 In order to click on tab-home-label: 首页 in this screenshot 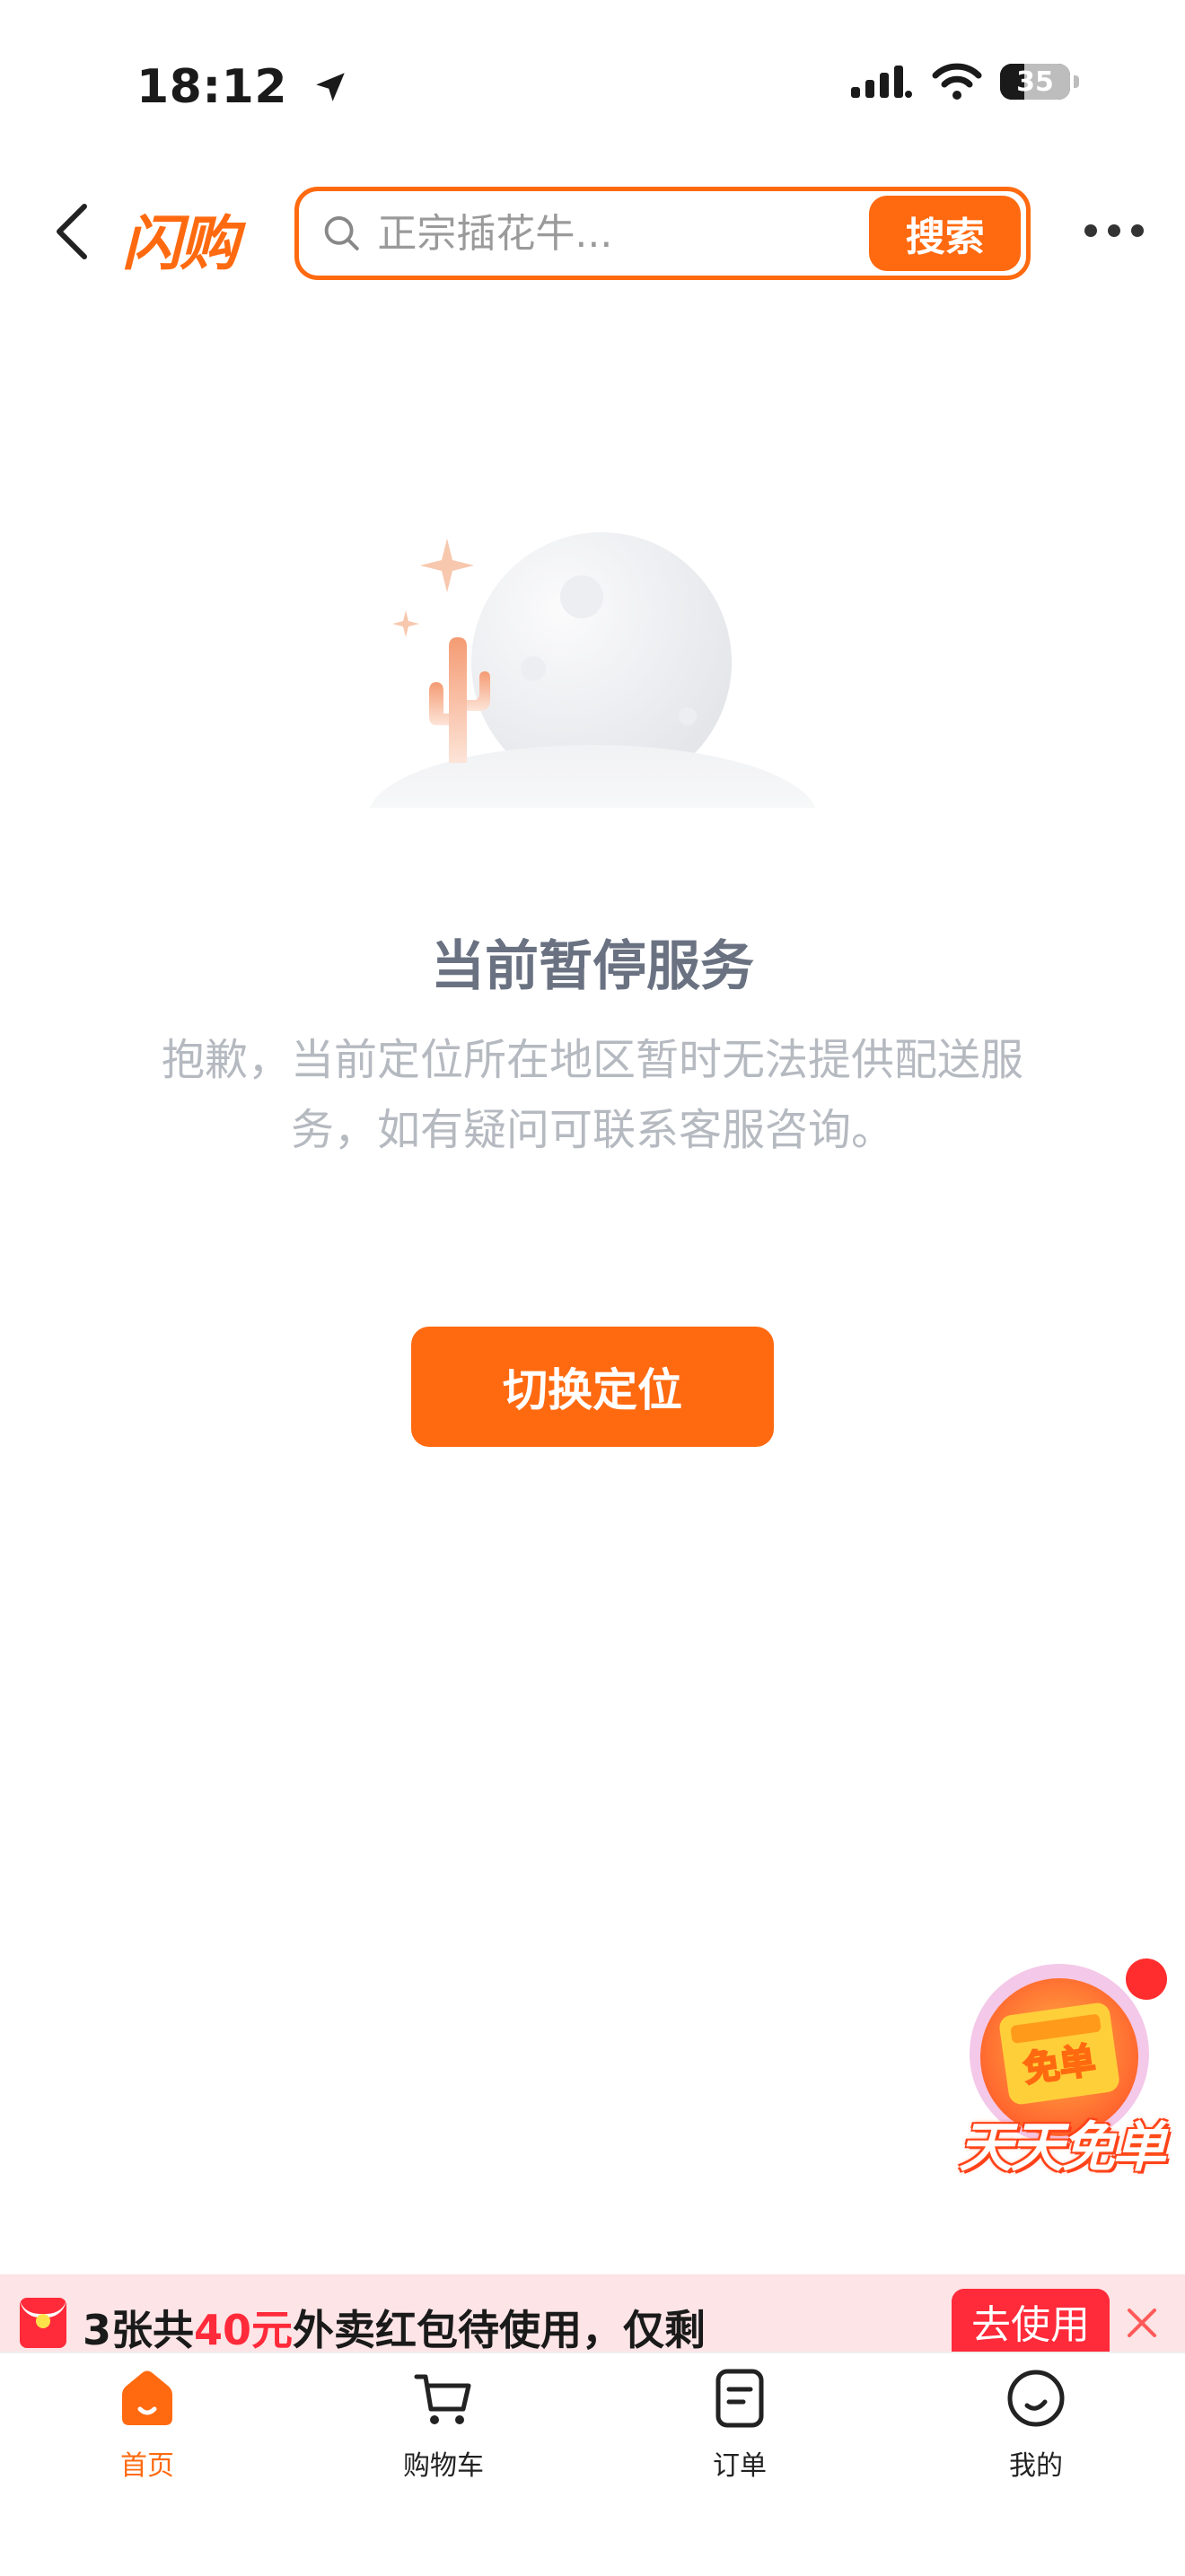, I will do `click(147, 2466)`.